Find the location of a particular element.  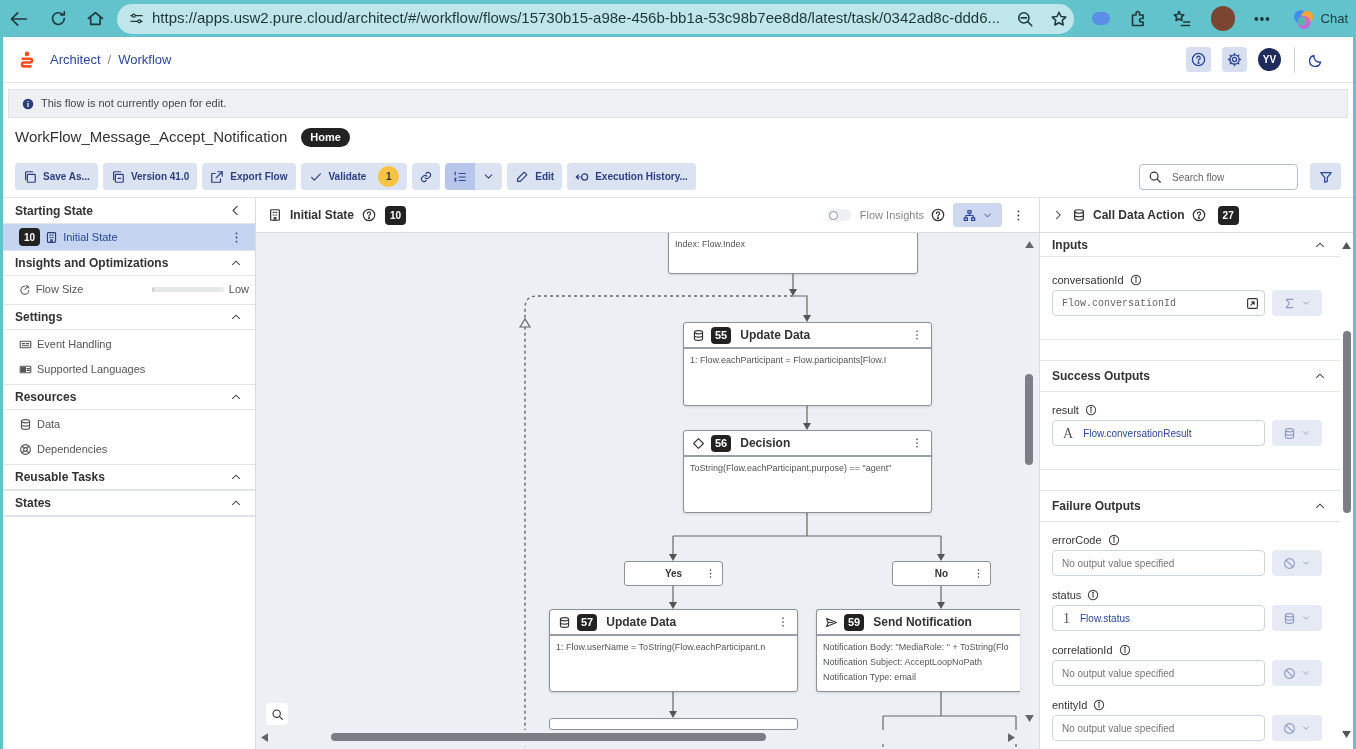

zoom-out-icon is located at coordinates (1025, 18).